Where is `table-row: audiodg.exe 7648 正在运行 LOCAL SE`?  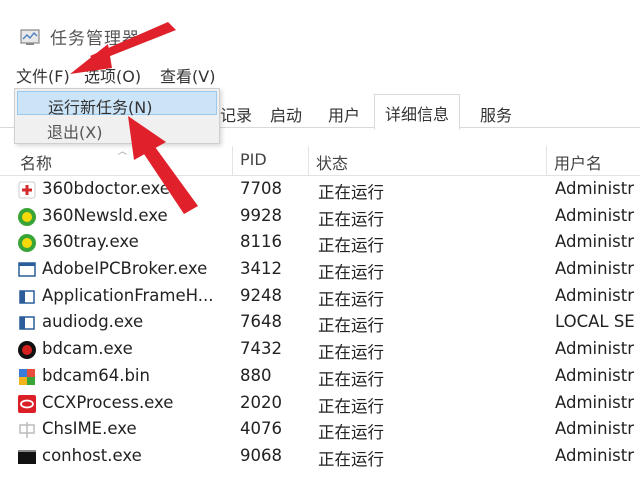 table-row: audiodg.exe 7648 正在运行 LOCAL SE is located at coordinates (320, 322).